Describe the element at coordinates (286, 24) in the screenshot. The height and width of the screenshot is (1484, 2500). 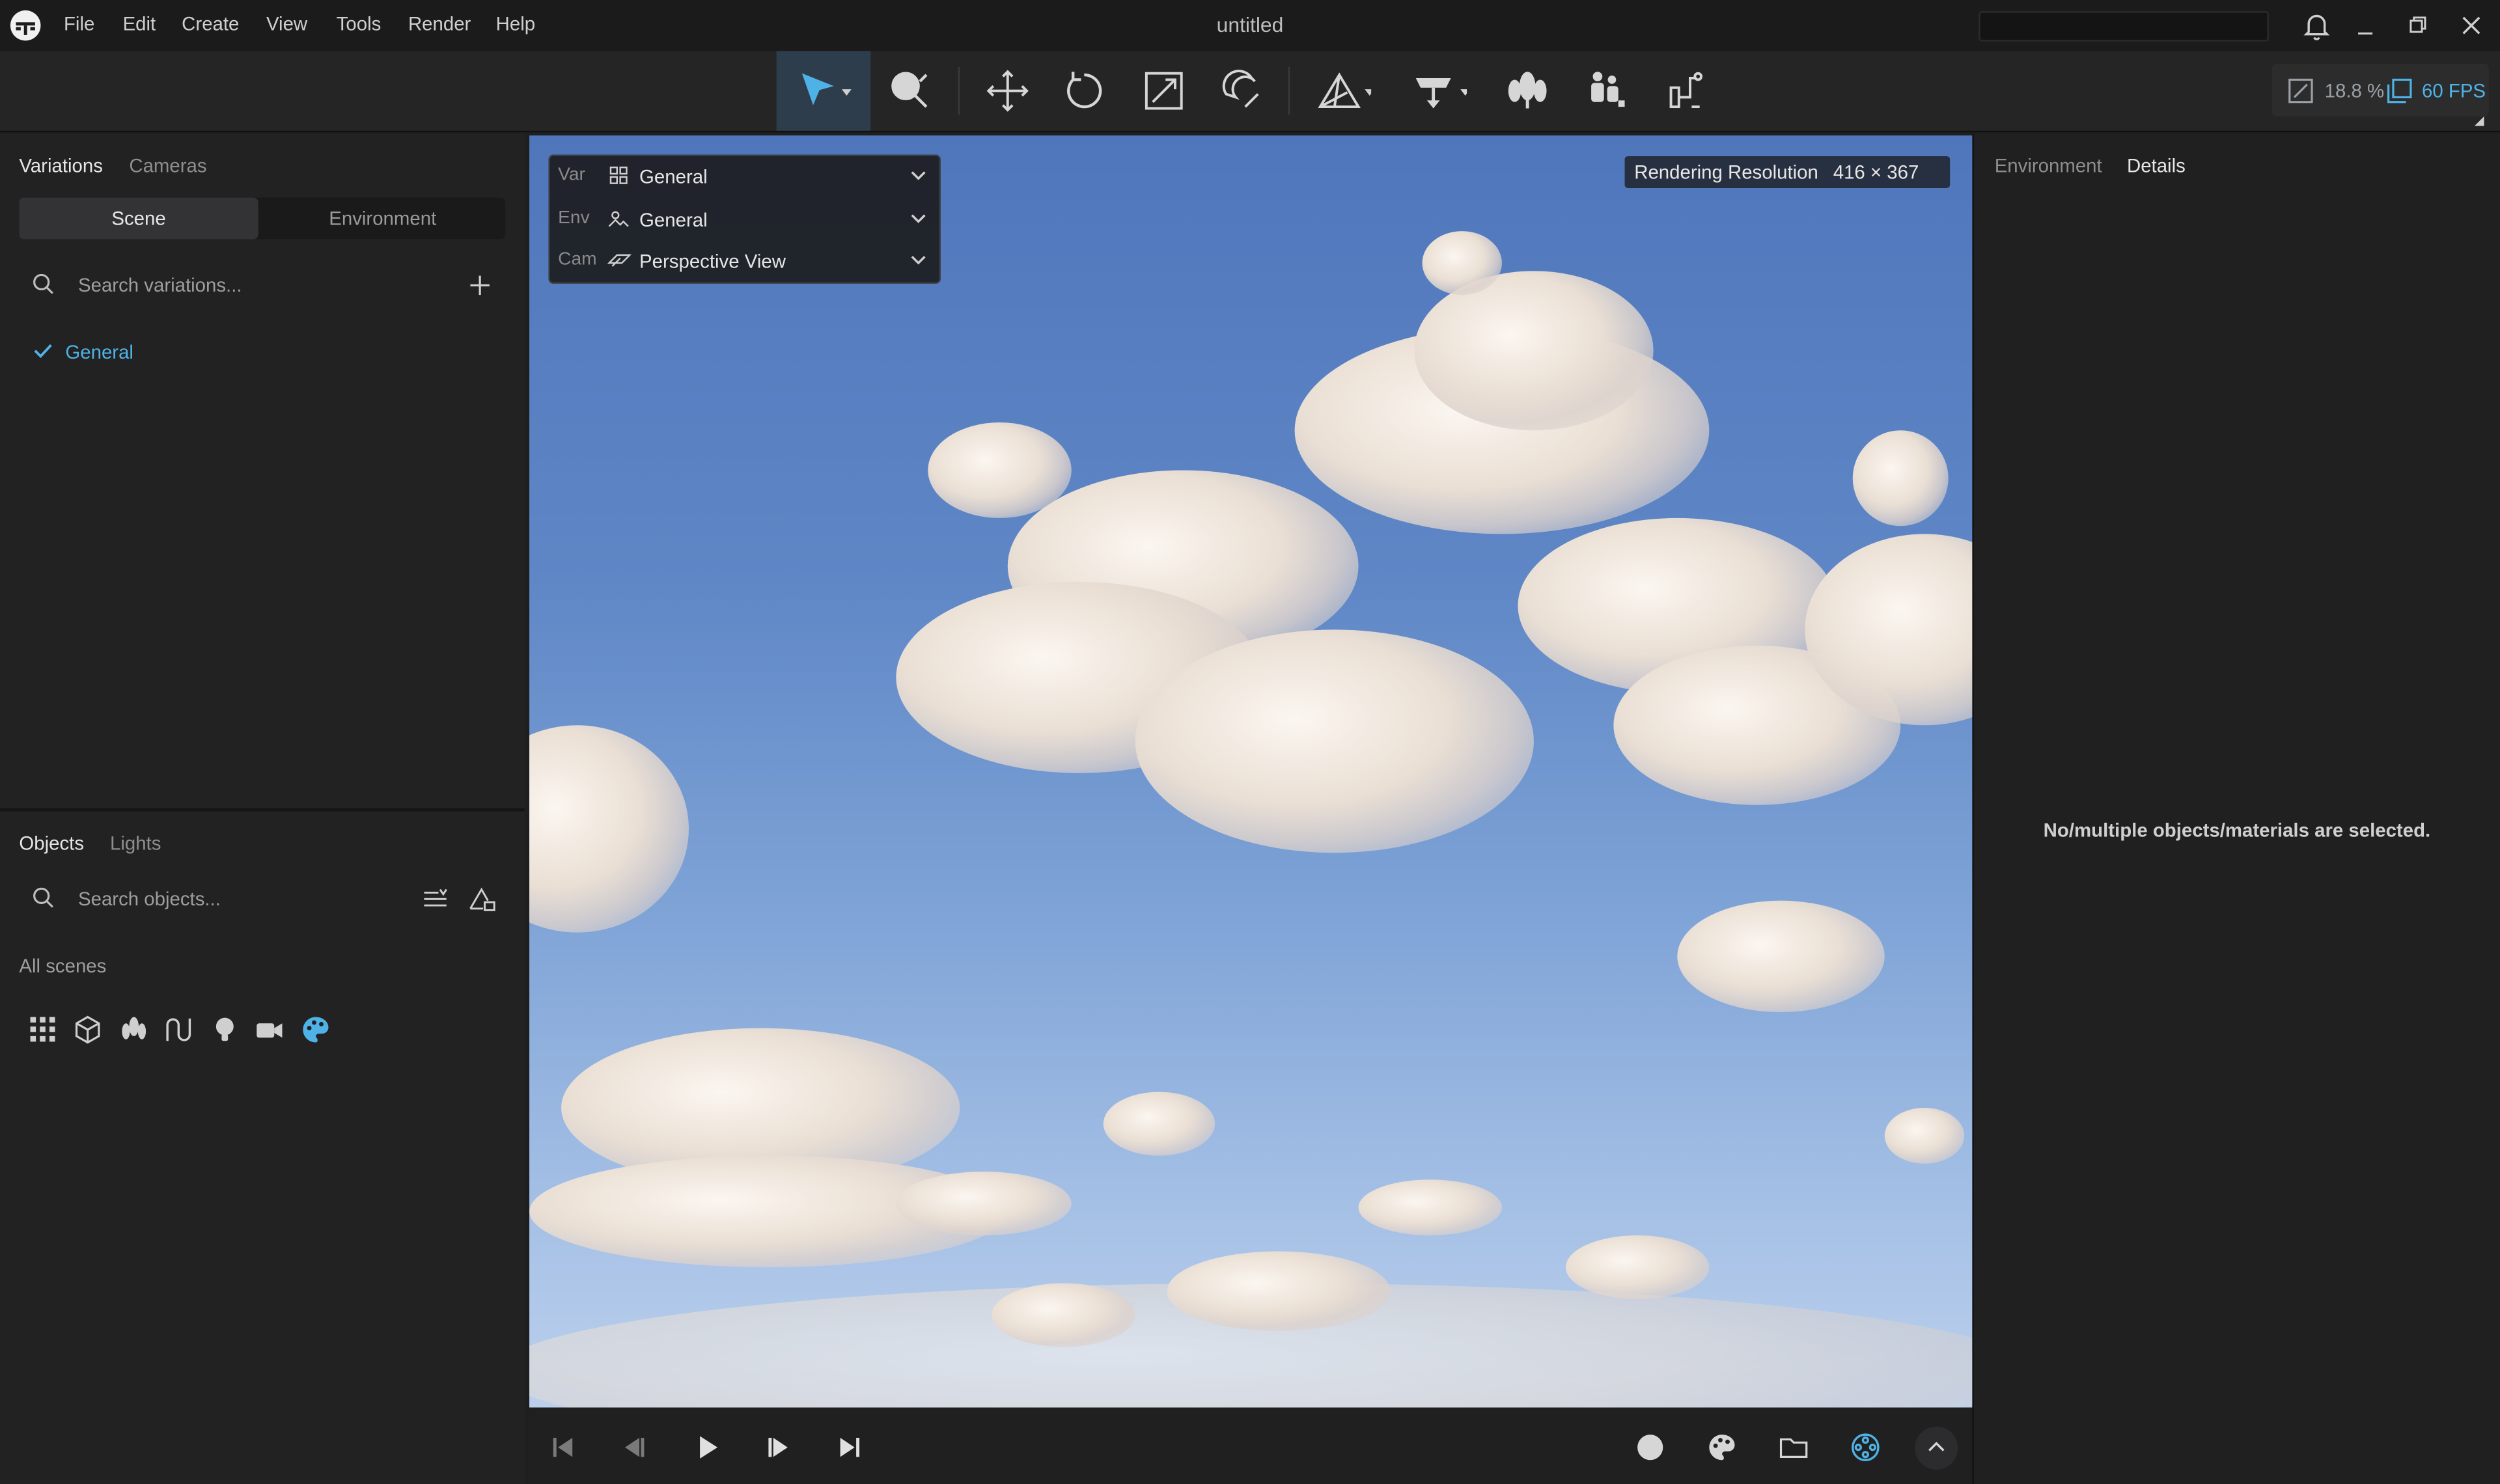
I see `menu-view: View` at that location.